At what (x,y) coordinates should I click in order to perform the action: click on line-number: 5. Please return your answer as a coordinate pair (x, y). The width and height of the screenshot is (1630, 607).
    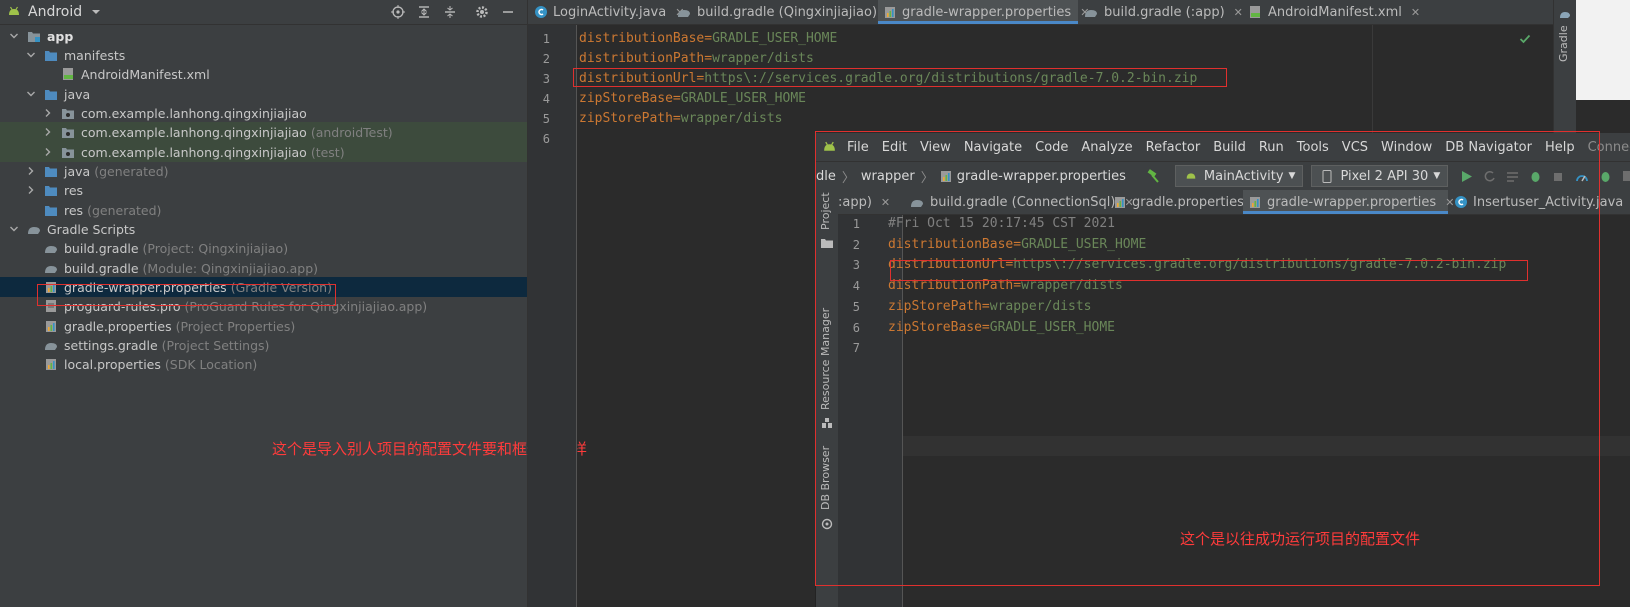
    Looking at the image, I should click on (546, 119).